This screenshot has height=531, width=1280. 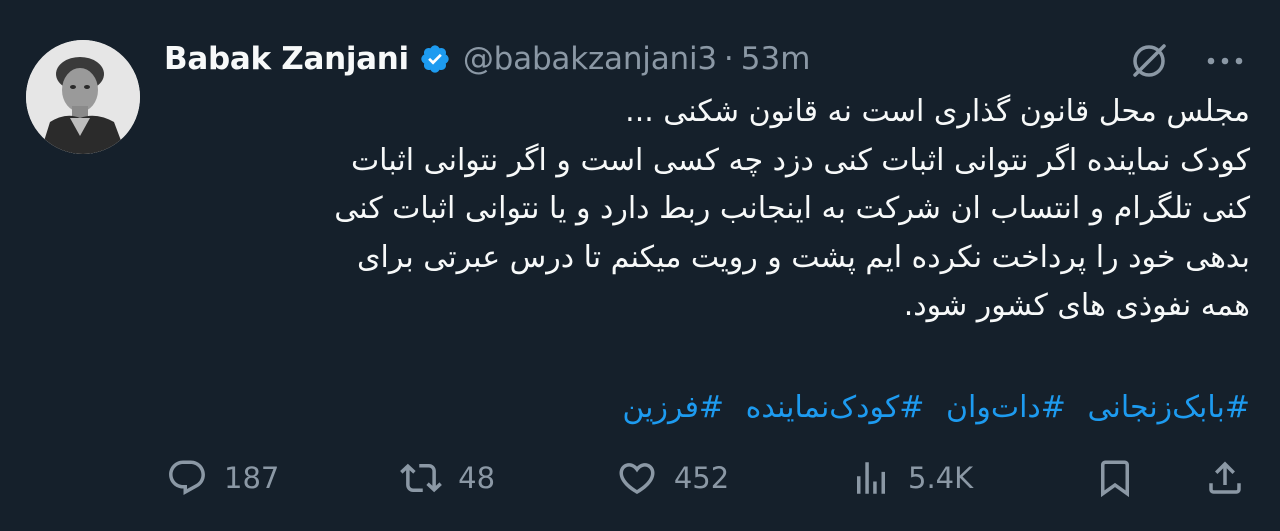 I want to click on tweet-time: 53m, so click(x=776, y=59).